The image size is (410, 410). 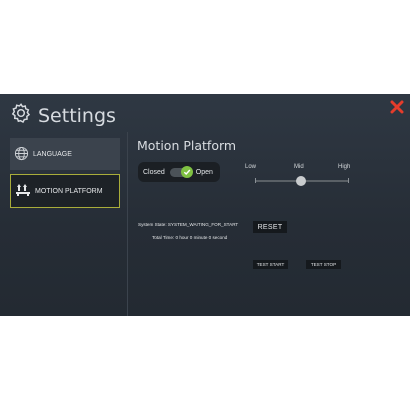 I want to click on toggle-closed-label: Closed, so click(x=154, y=172).